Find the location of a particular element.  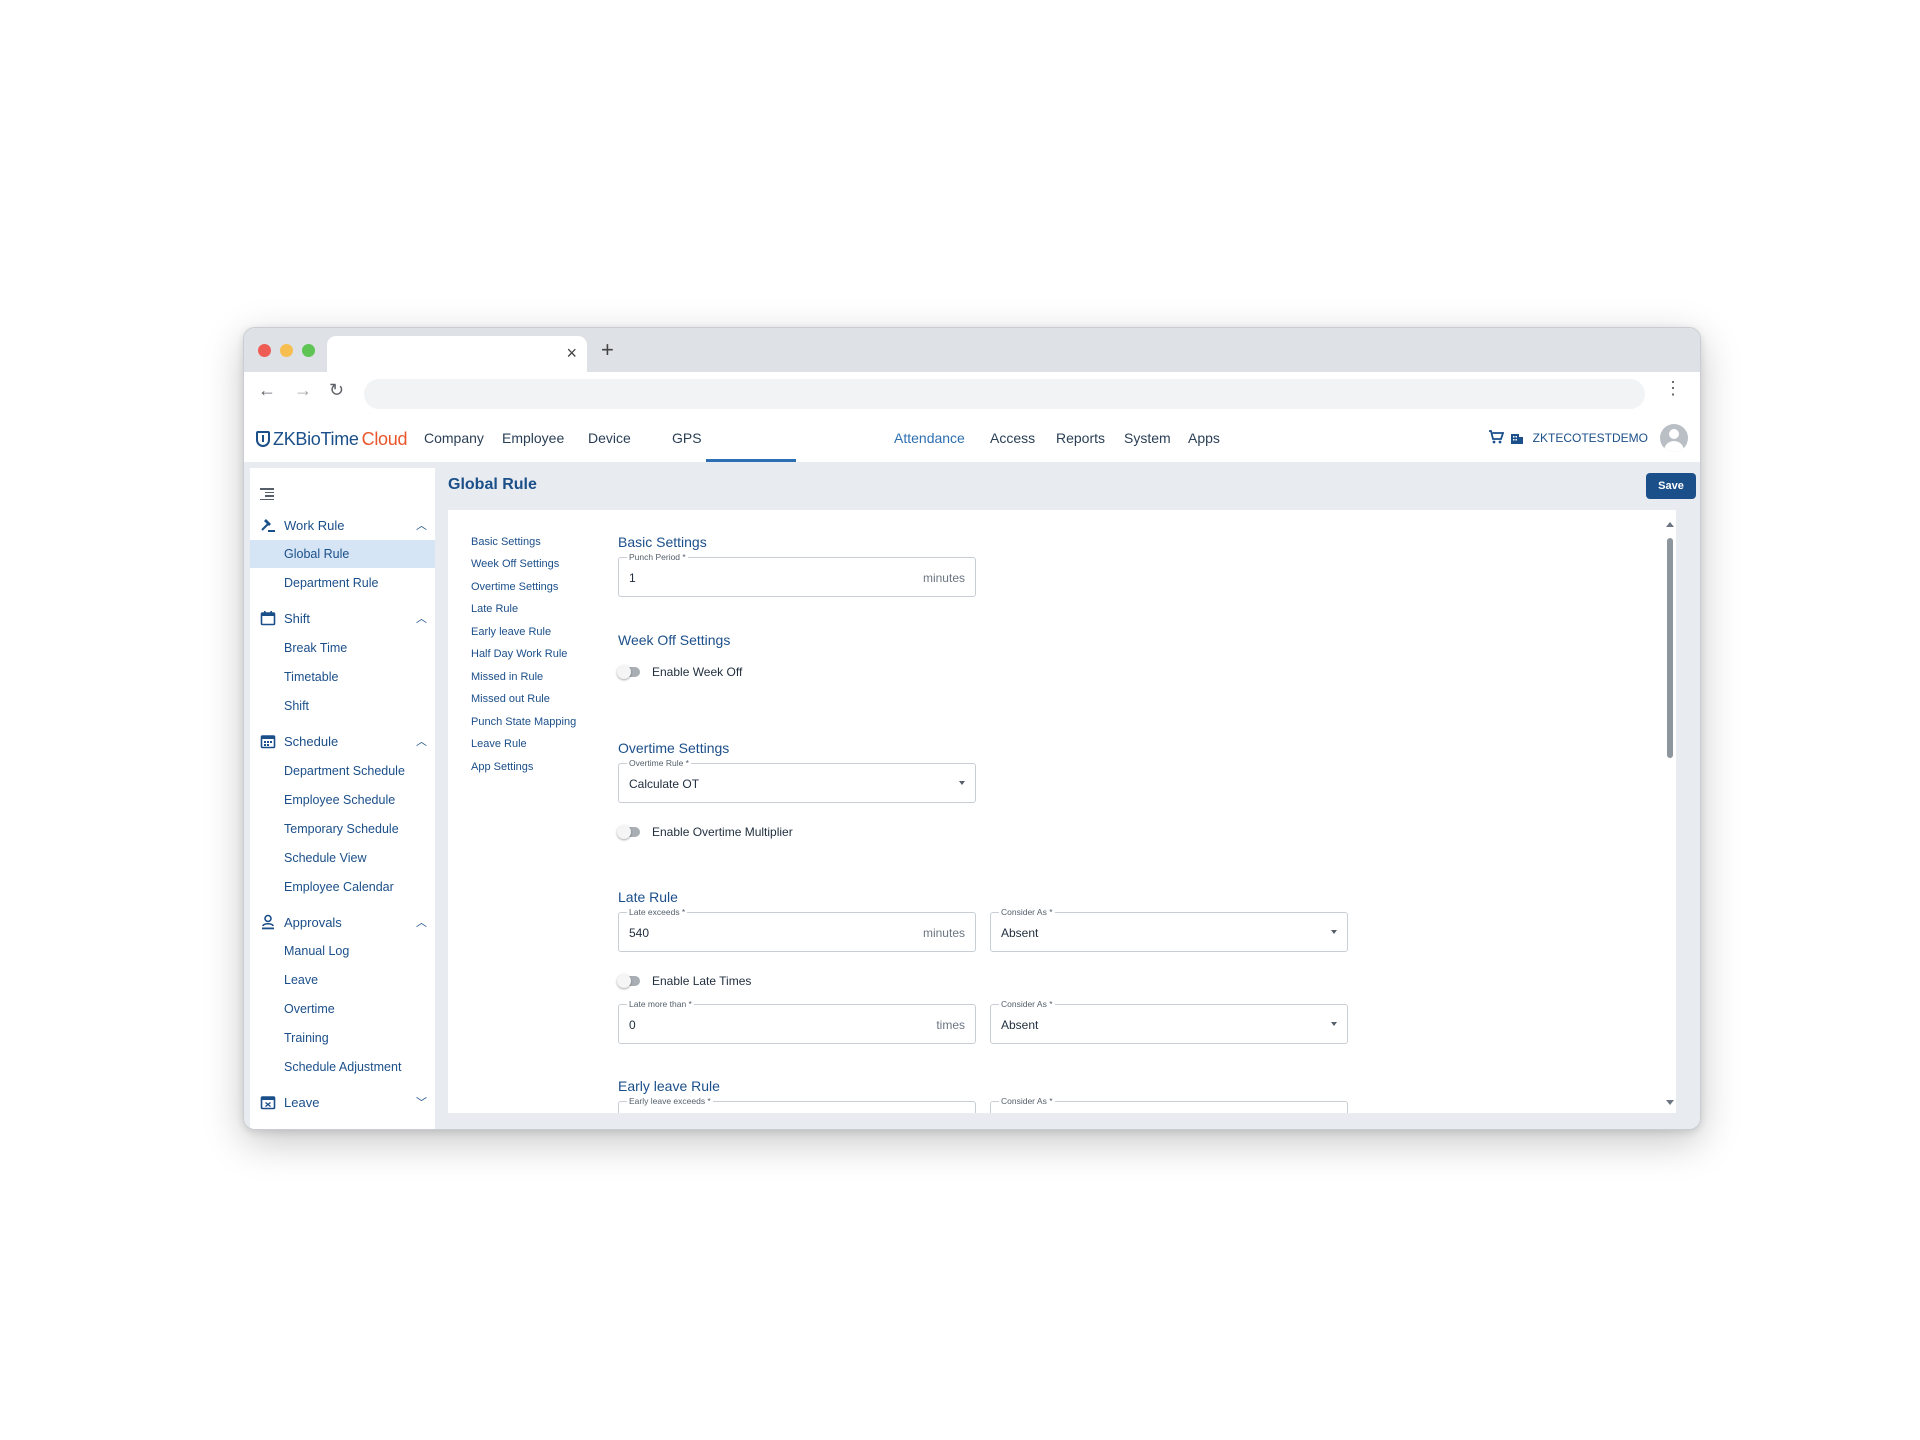

enable-overtime-multiplier-toggle: Enable Overtime Multiplier is located at coordinates (727, 832).